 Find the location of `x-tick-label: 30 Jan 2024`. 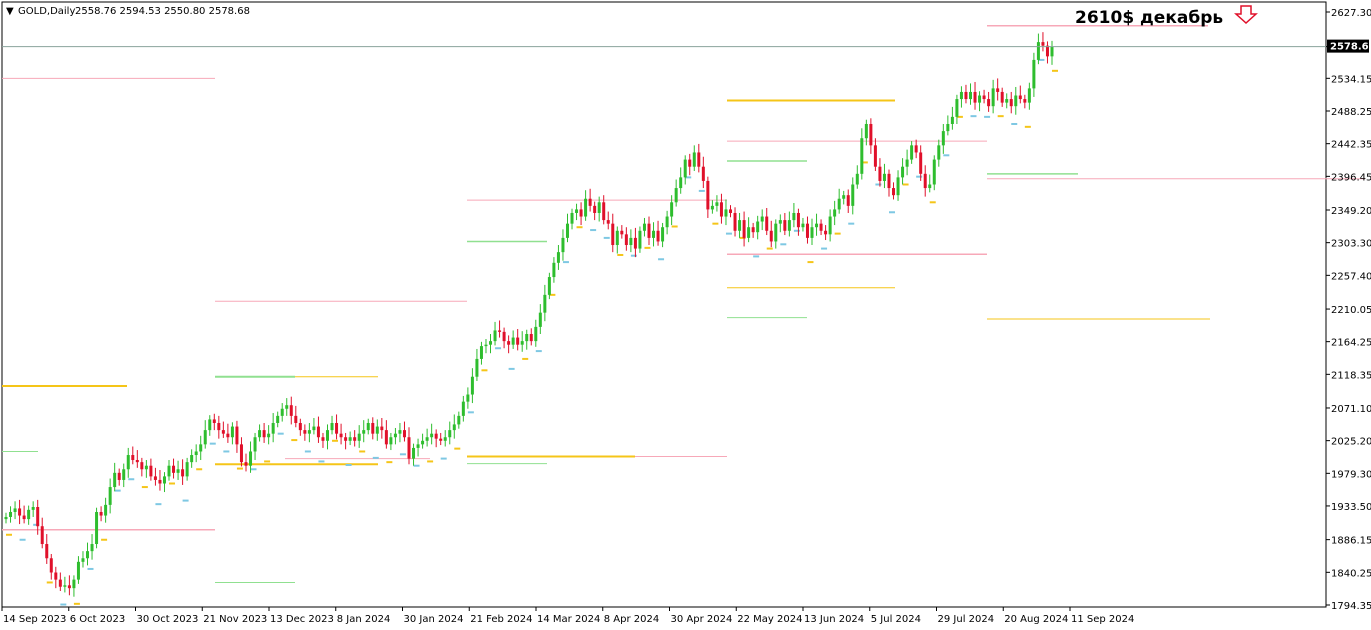

x-tick-label: 30 Jan 2024 is located at coordinates (434, 619).